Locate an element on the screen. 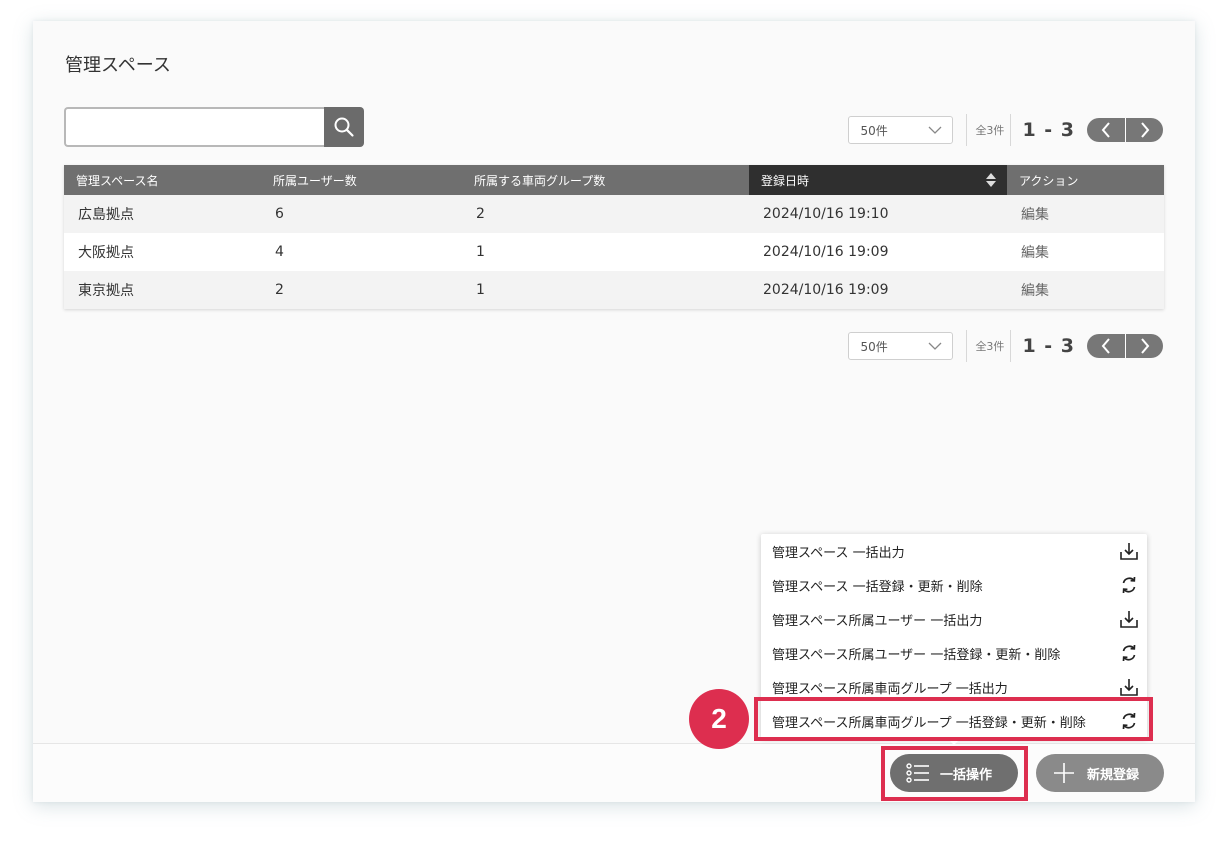 Image resolution: width=1228 pixels, height=844 pixels. table-row: 大阪拠点 4 1 2024/10/16 19:09 編集 is located at coordinates (614, 252).